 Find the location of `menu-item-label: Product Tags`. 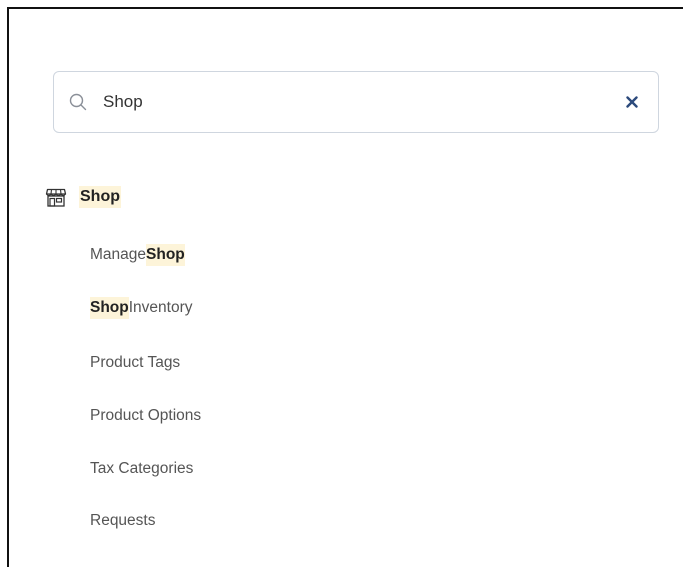

menu-item-label: Product Tags is located at coordinates (135, 362).